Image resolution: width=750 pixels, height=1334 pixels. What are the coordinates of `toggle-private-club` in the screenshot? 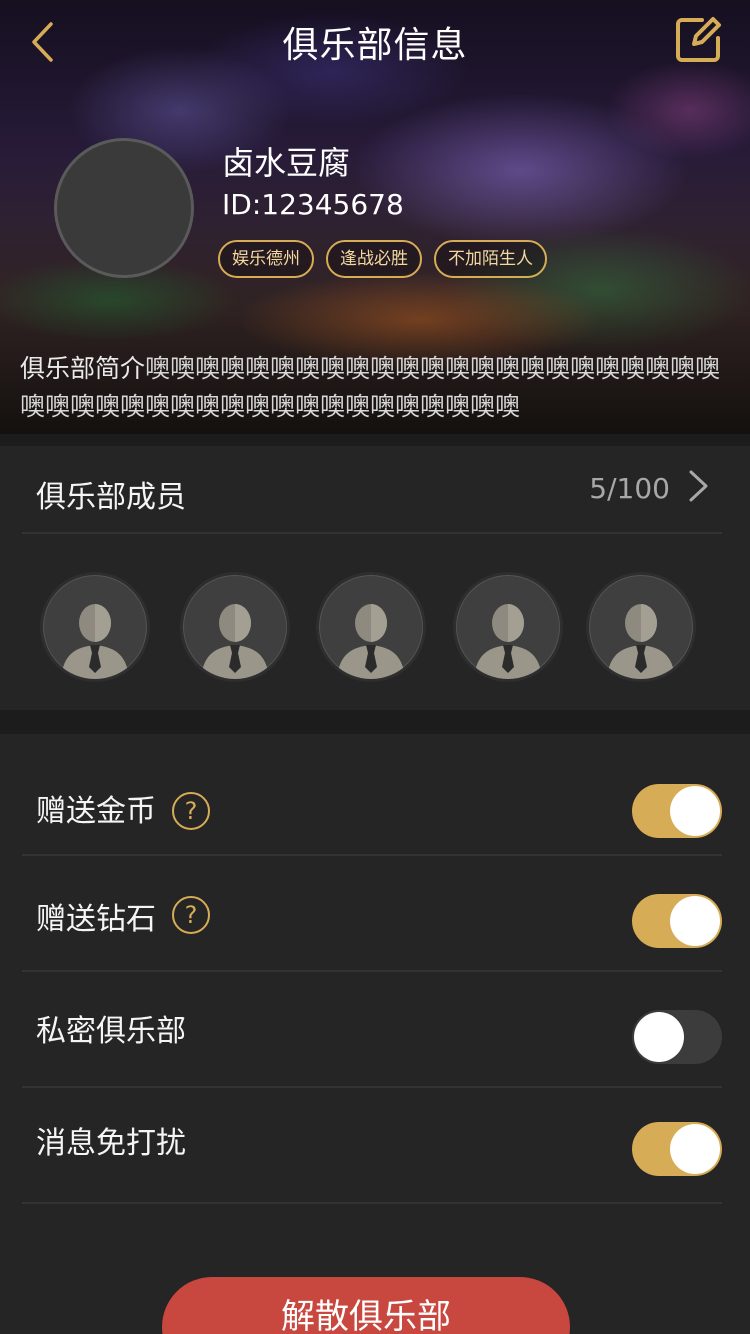 It's located at (677, 1037).